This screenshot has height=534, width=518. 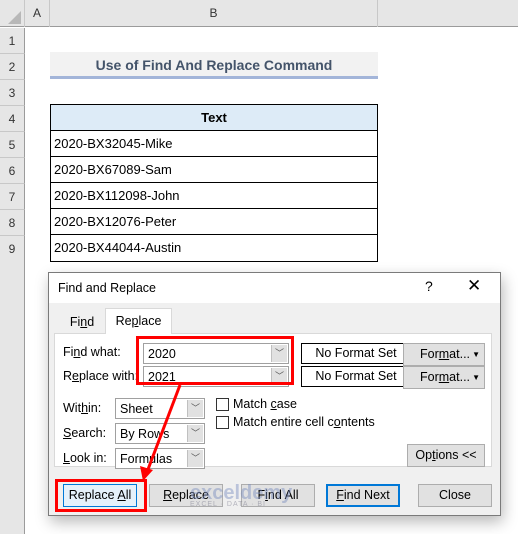 What do you see at coordinates (37, 13) in the screenshot?
I see `column-header-a: A` at bounding box center [37, 13].